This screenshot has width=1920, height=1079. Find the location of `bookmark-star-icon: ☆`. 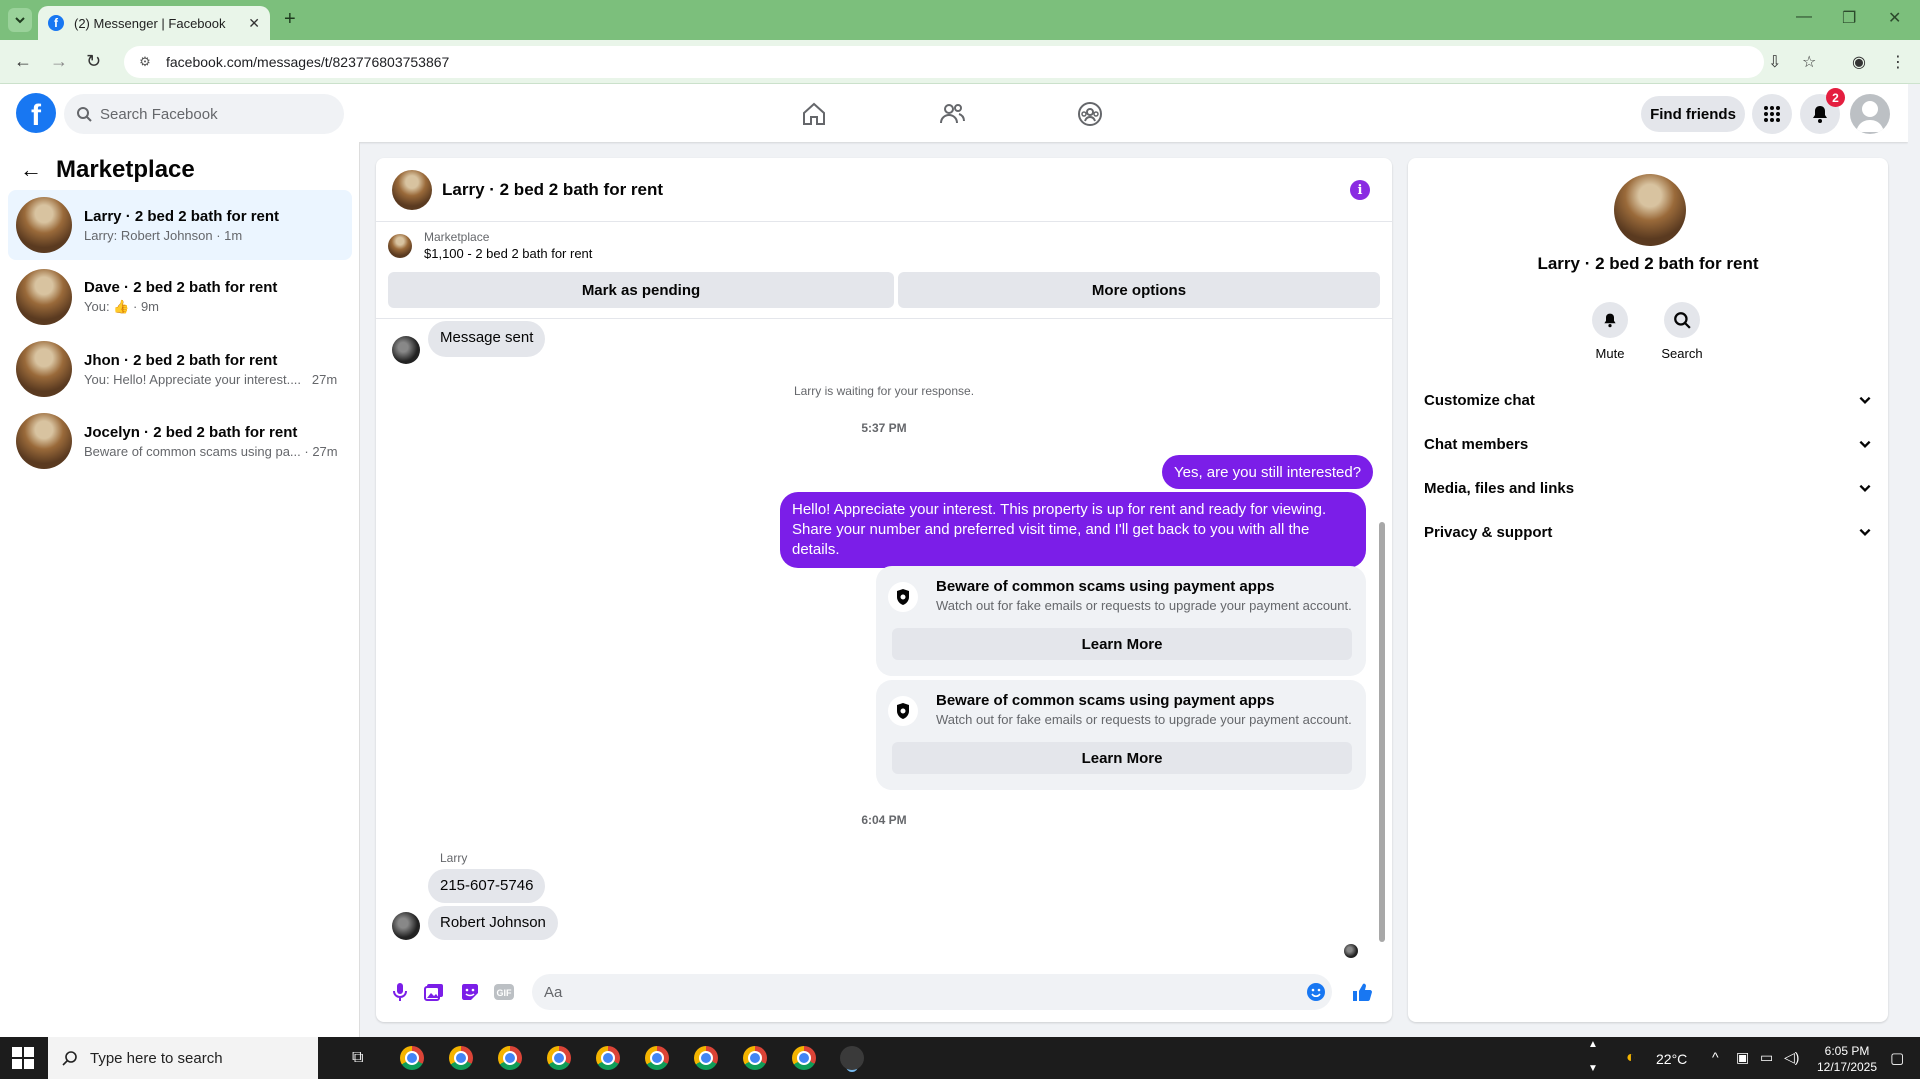

bookmark-star-icon: ☆ is located at coordinates (1809, 62).